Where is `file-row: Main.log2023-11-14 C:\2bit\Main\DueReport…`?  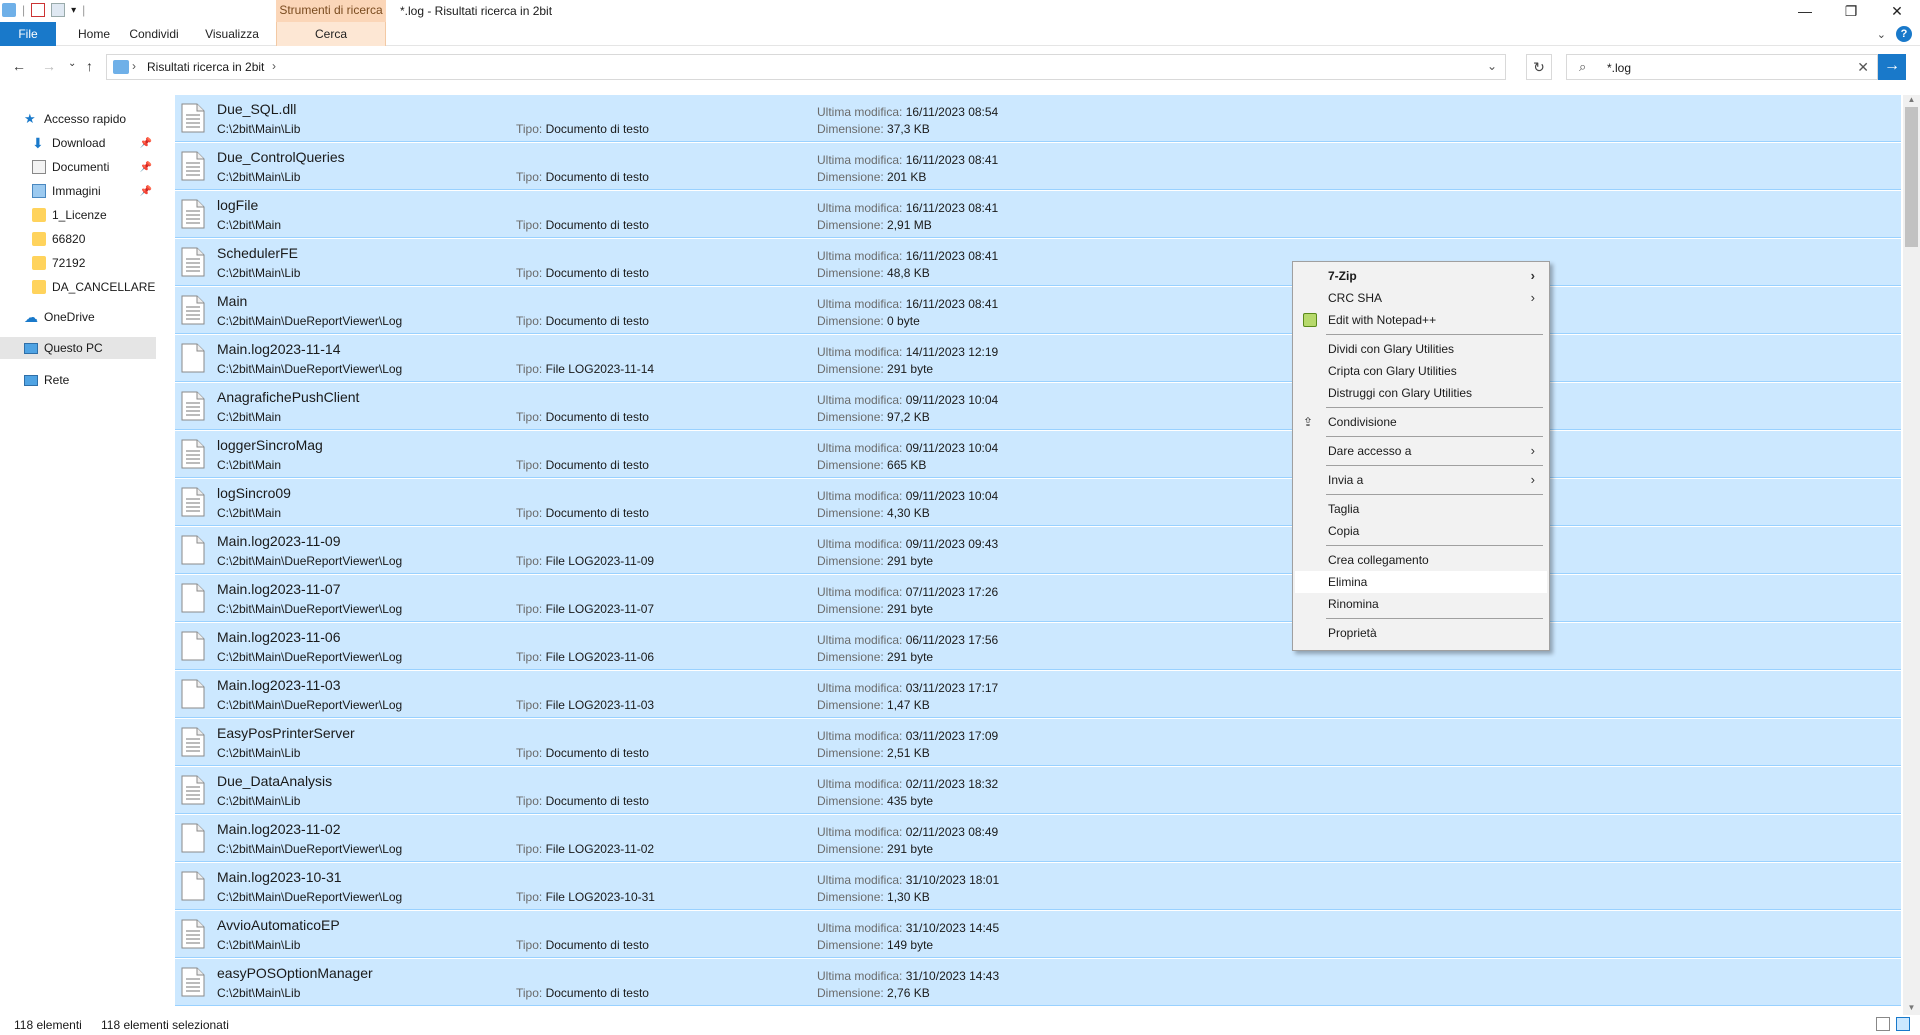 file-row: Main.log2023-11-14 C:\2bit\Main\DueReport… is located at coordinates (1038, 358).